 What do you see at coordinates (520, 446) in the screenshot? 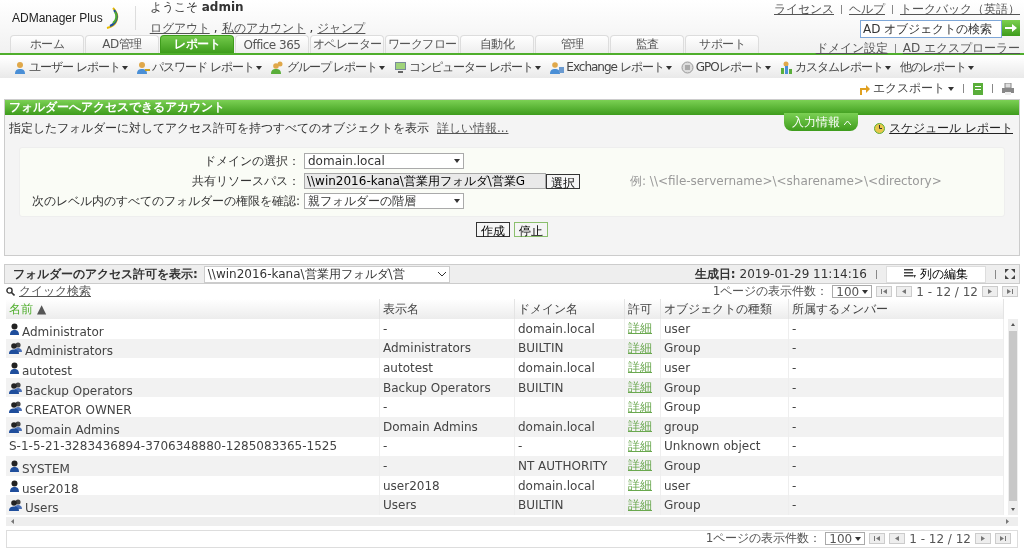
I see `domain-cell: -` at bounding box center [520, 446].